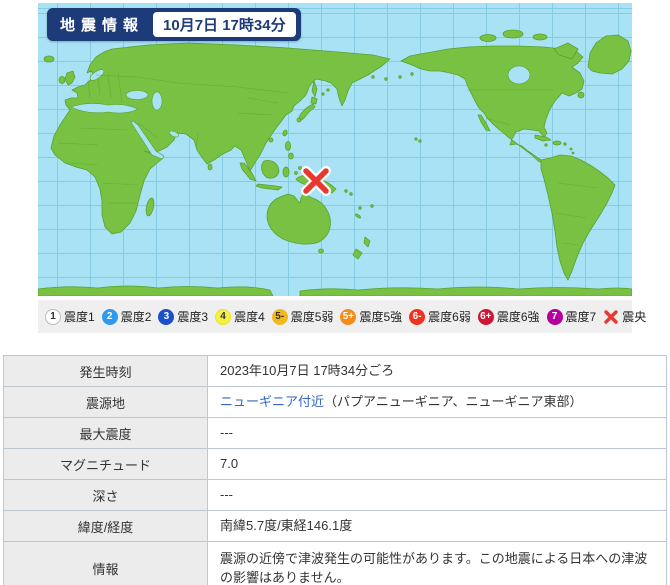  Describe the element at coordinates (105, 433) in the screenshot. I see `row-label: 最大震度` at that location.